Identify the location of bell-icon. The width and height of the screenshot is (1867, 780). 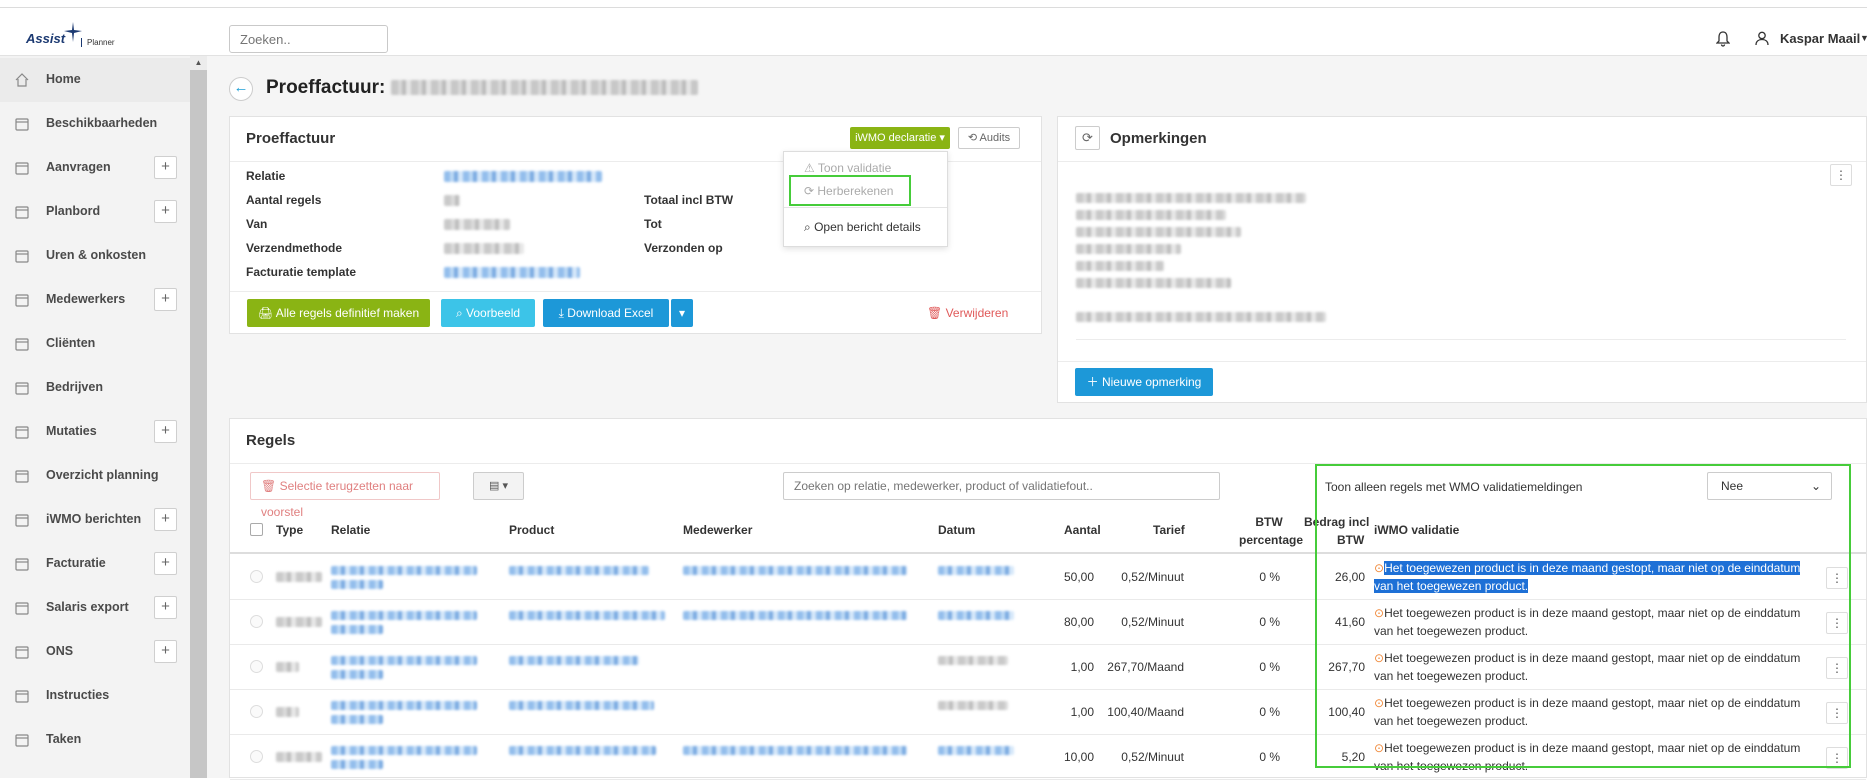
(1723, 39).